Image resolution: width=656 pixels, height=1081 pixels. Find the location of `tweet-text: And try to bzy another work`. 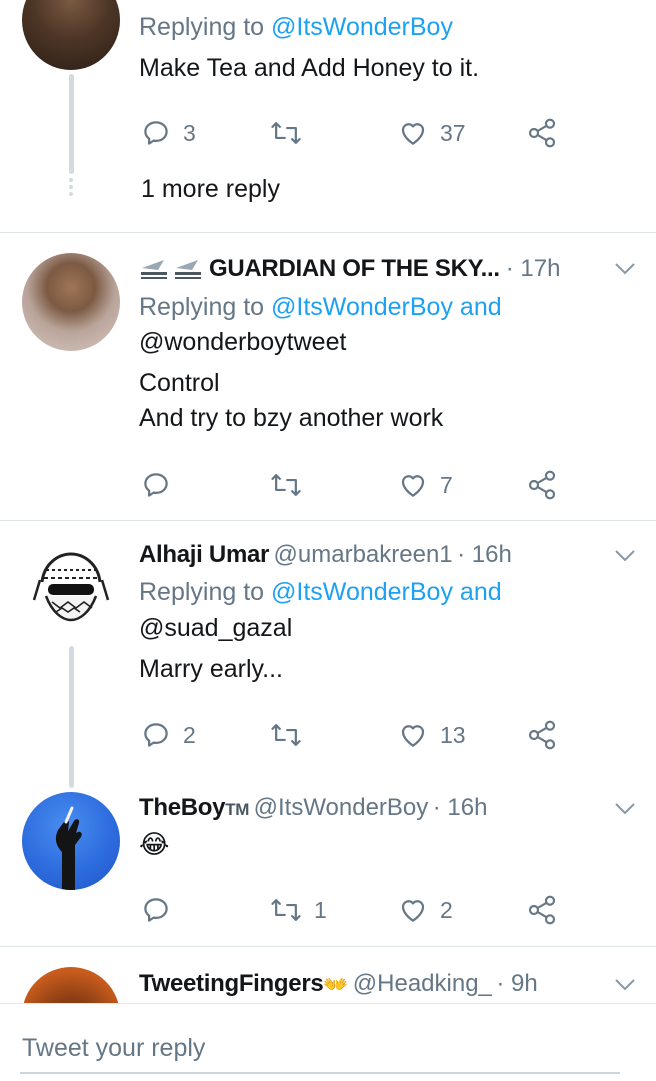

tweet-text: And try to bzy another work is located at coordinates (291, 418).